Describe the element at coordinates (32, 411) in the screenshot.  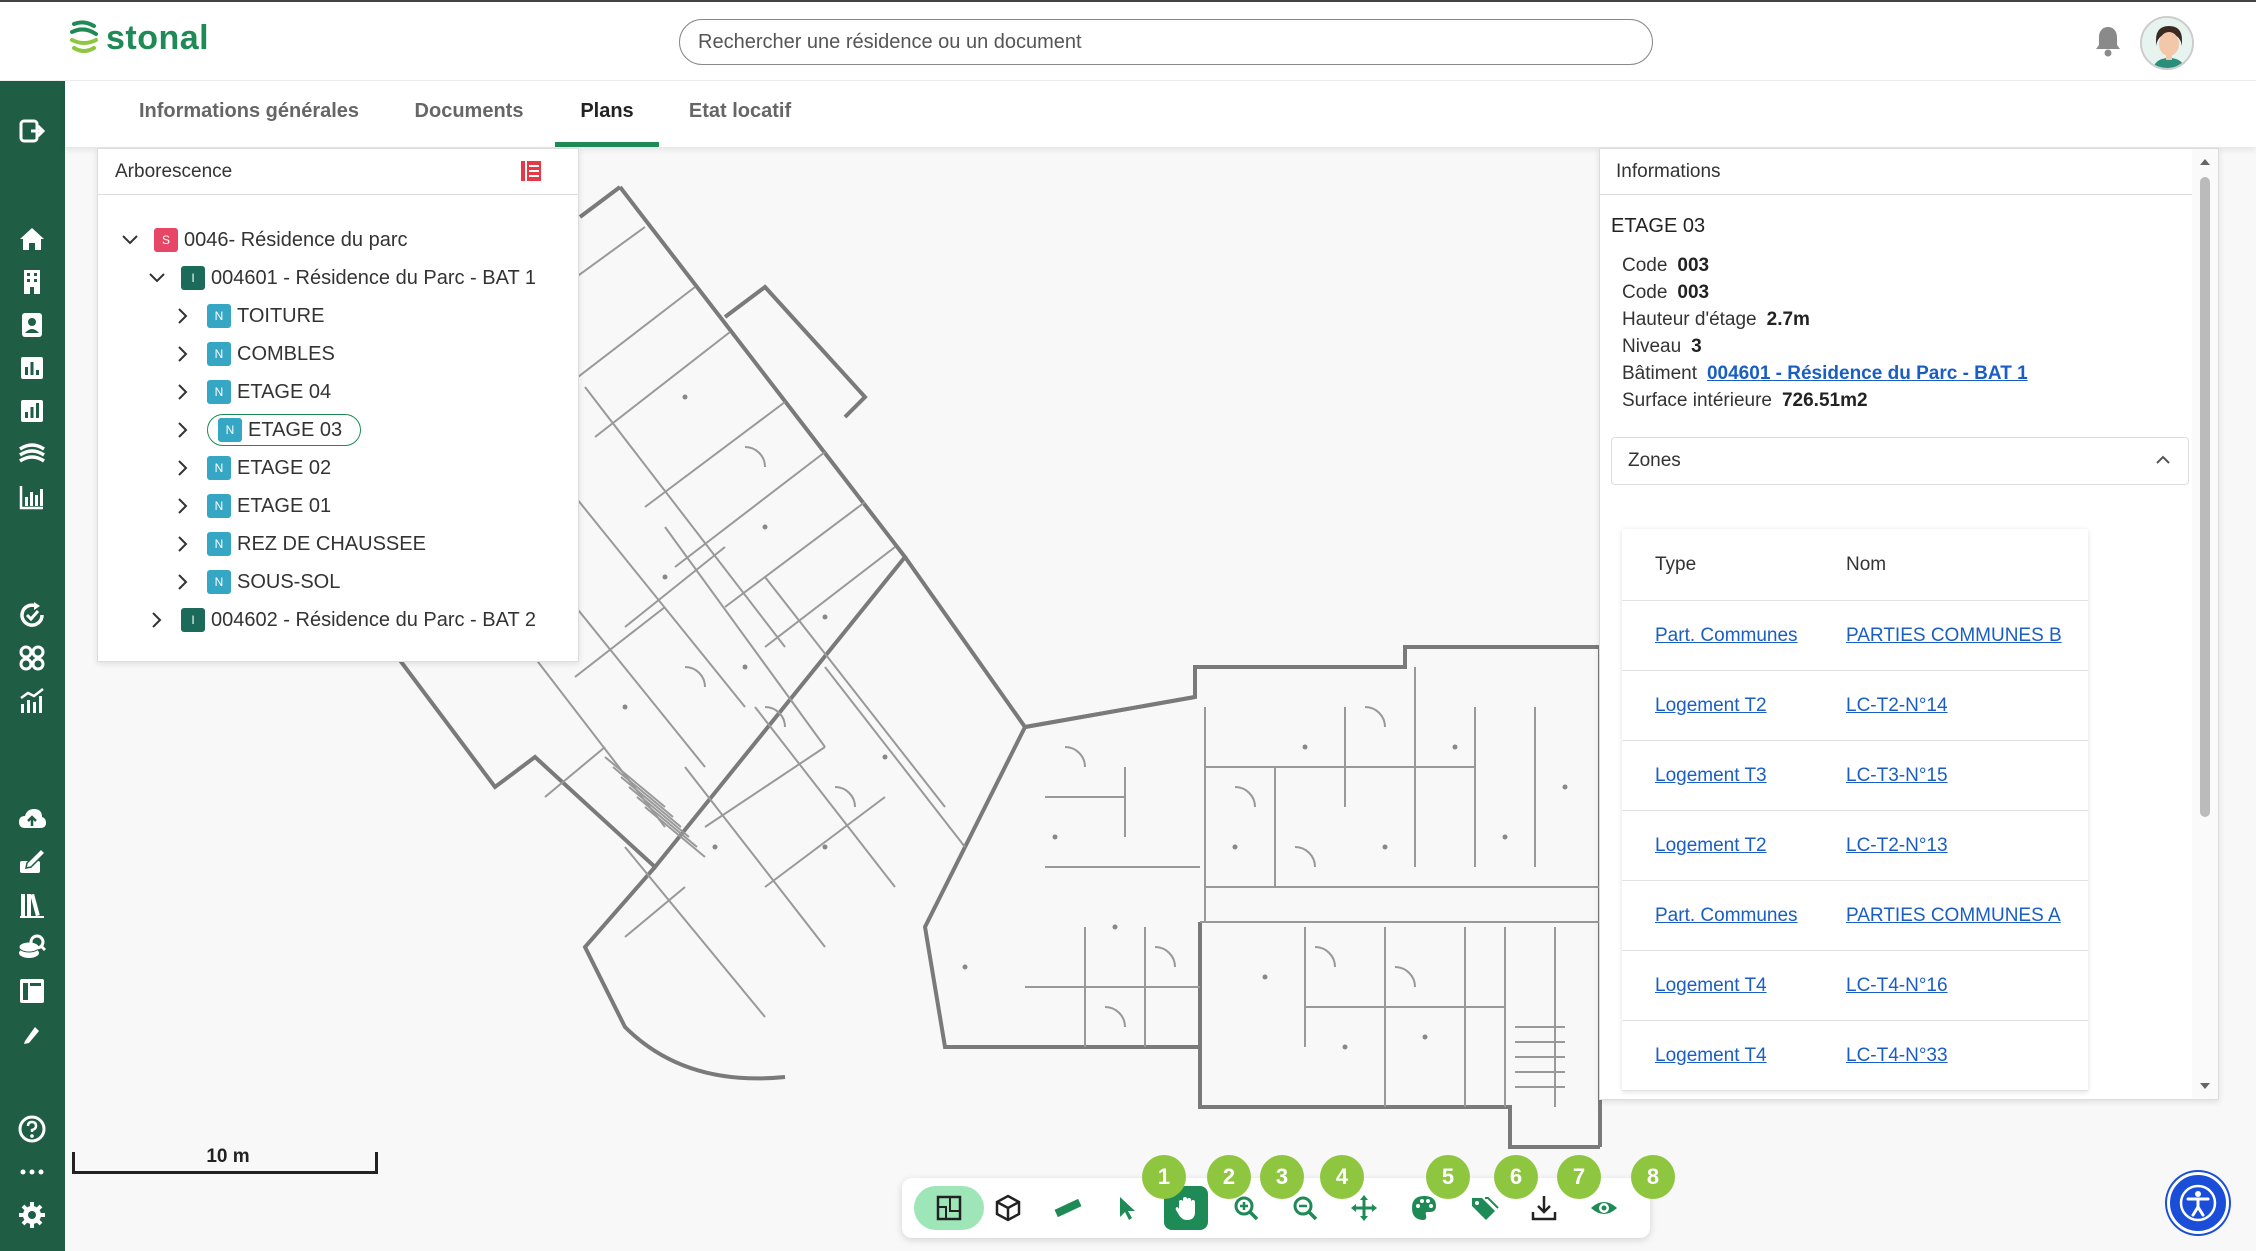
I see `sidebar-item-reports` at that location.